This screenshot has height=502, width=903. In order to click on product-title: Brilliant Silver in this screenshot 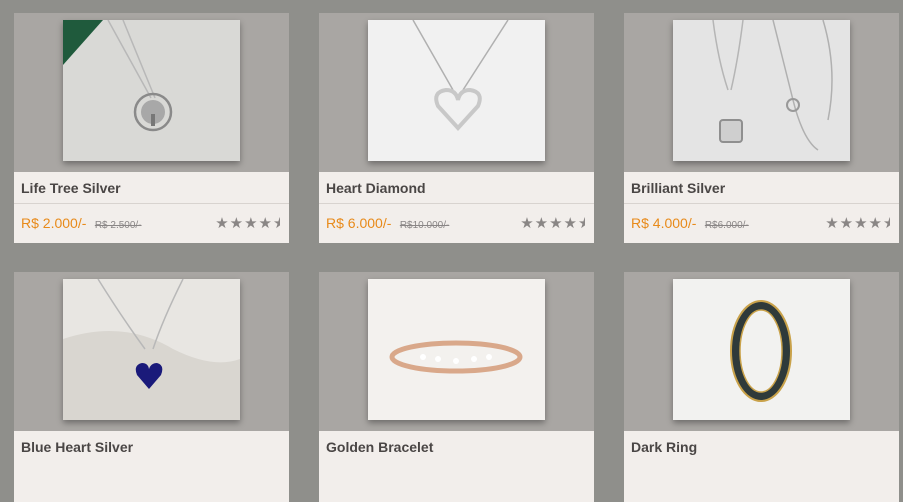, I will do `click(678, 188)`.